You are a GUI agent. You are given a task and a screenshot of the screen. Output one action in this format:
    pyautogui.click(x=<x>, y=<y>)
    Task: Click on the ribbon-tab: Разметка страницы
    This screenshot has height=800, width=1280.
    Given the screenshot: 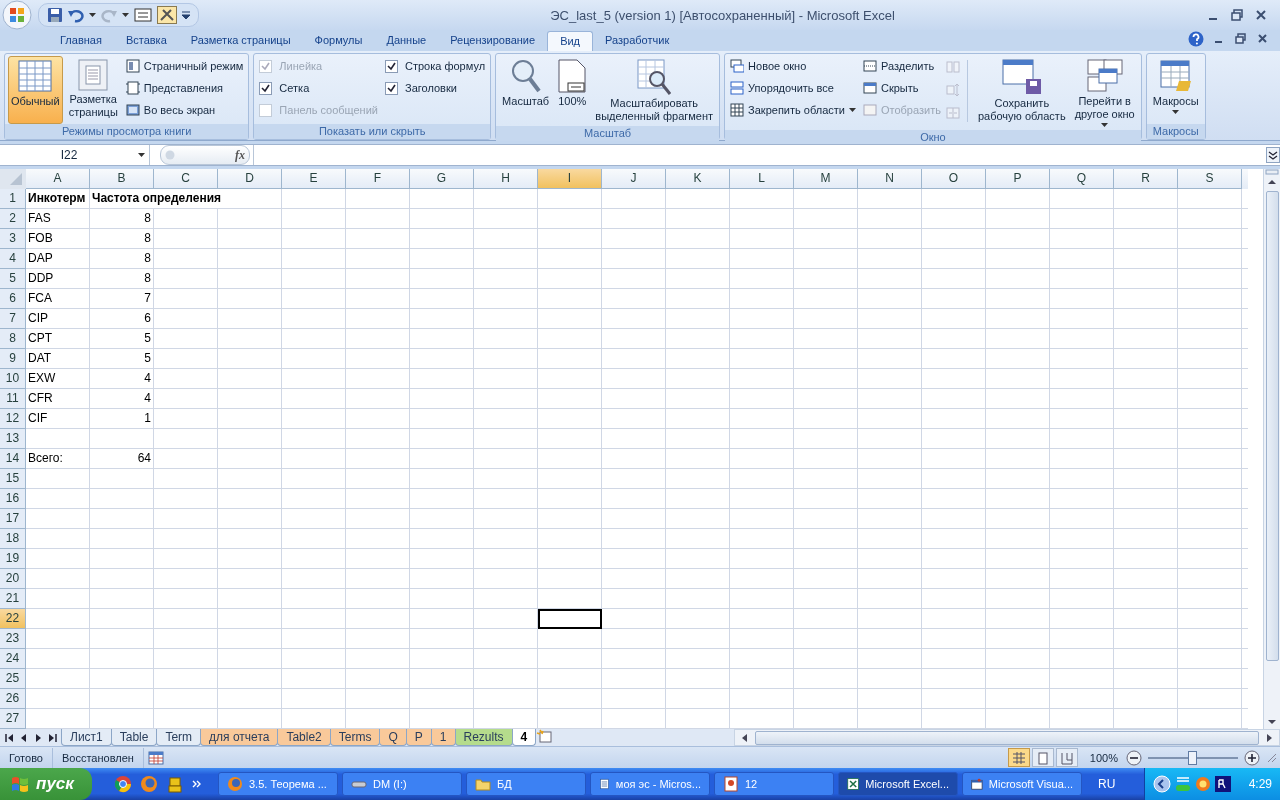 What is the action you would take?
    pyautogui.click(x=240, y=40)
    